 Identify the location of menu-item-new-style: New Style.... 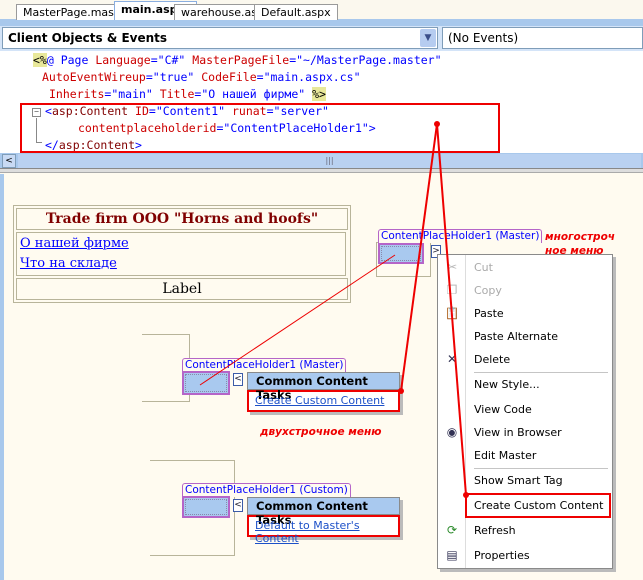
(507, 385).